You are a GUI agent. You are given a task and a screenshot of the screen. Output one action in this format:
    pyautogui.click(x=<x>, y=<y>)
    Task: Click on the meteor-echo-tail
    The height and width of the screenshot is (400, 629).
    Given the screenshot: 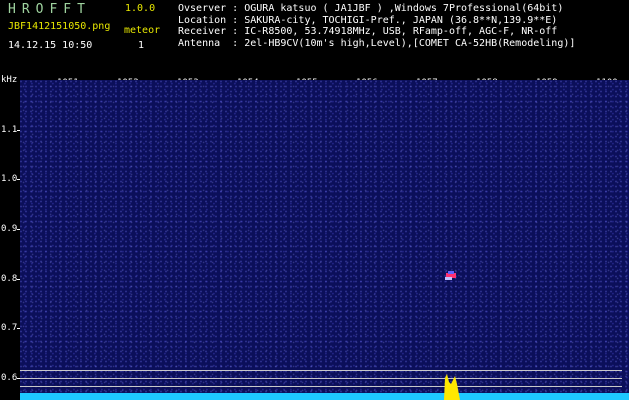 What is the action you would take?
    pyautogui.click(x=448, y=278)
    